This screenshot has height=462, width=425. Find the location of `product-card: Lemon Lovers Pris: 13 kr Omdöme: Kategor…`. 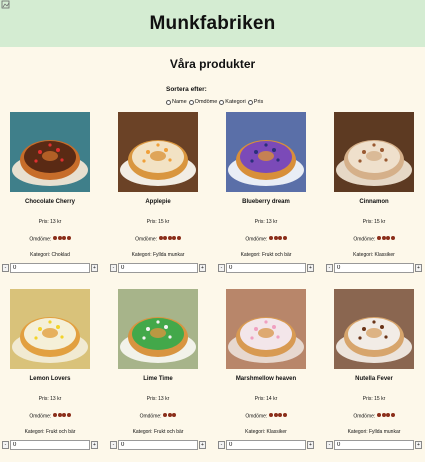

product-card: Lemon Lovers Pris: 13 kr Omdöme: Kategor… is located at coordinates (50, 370).